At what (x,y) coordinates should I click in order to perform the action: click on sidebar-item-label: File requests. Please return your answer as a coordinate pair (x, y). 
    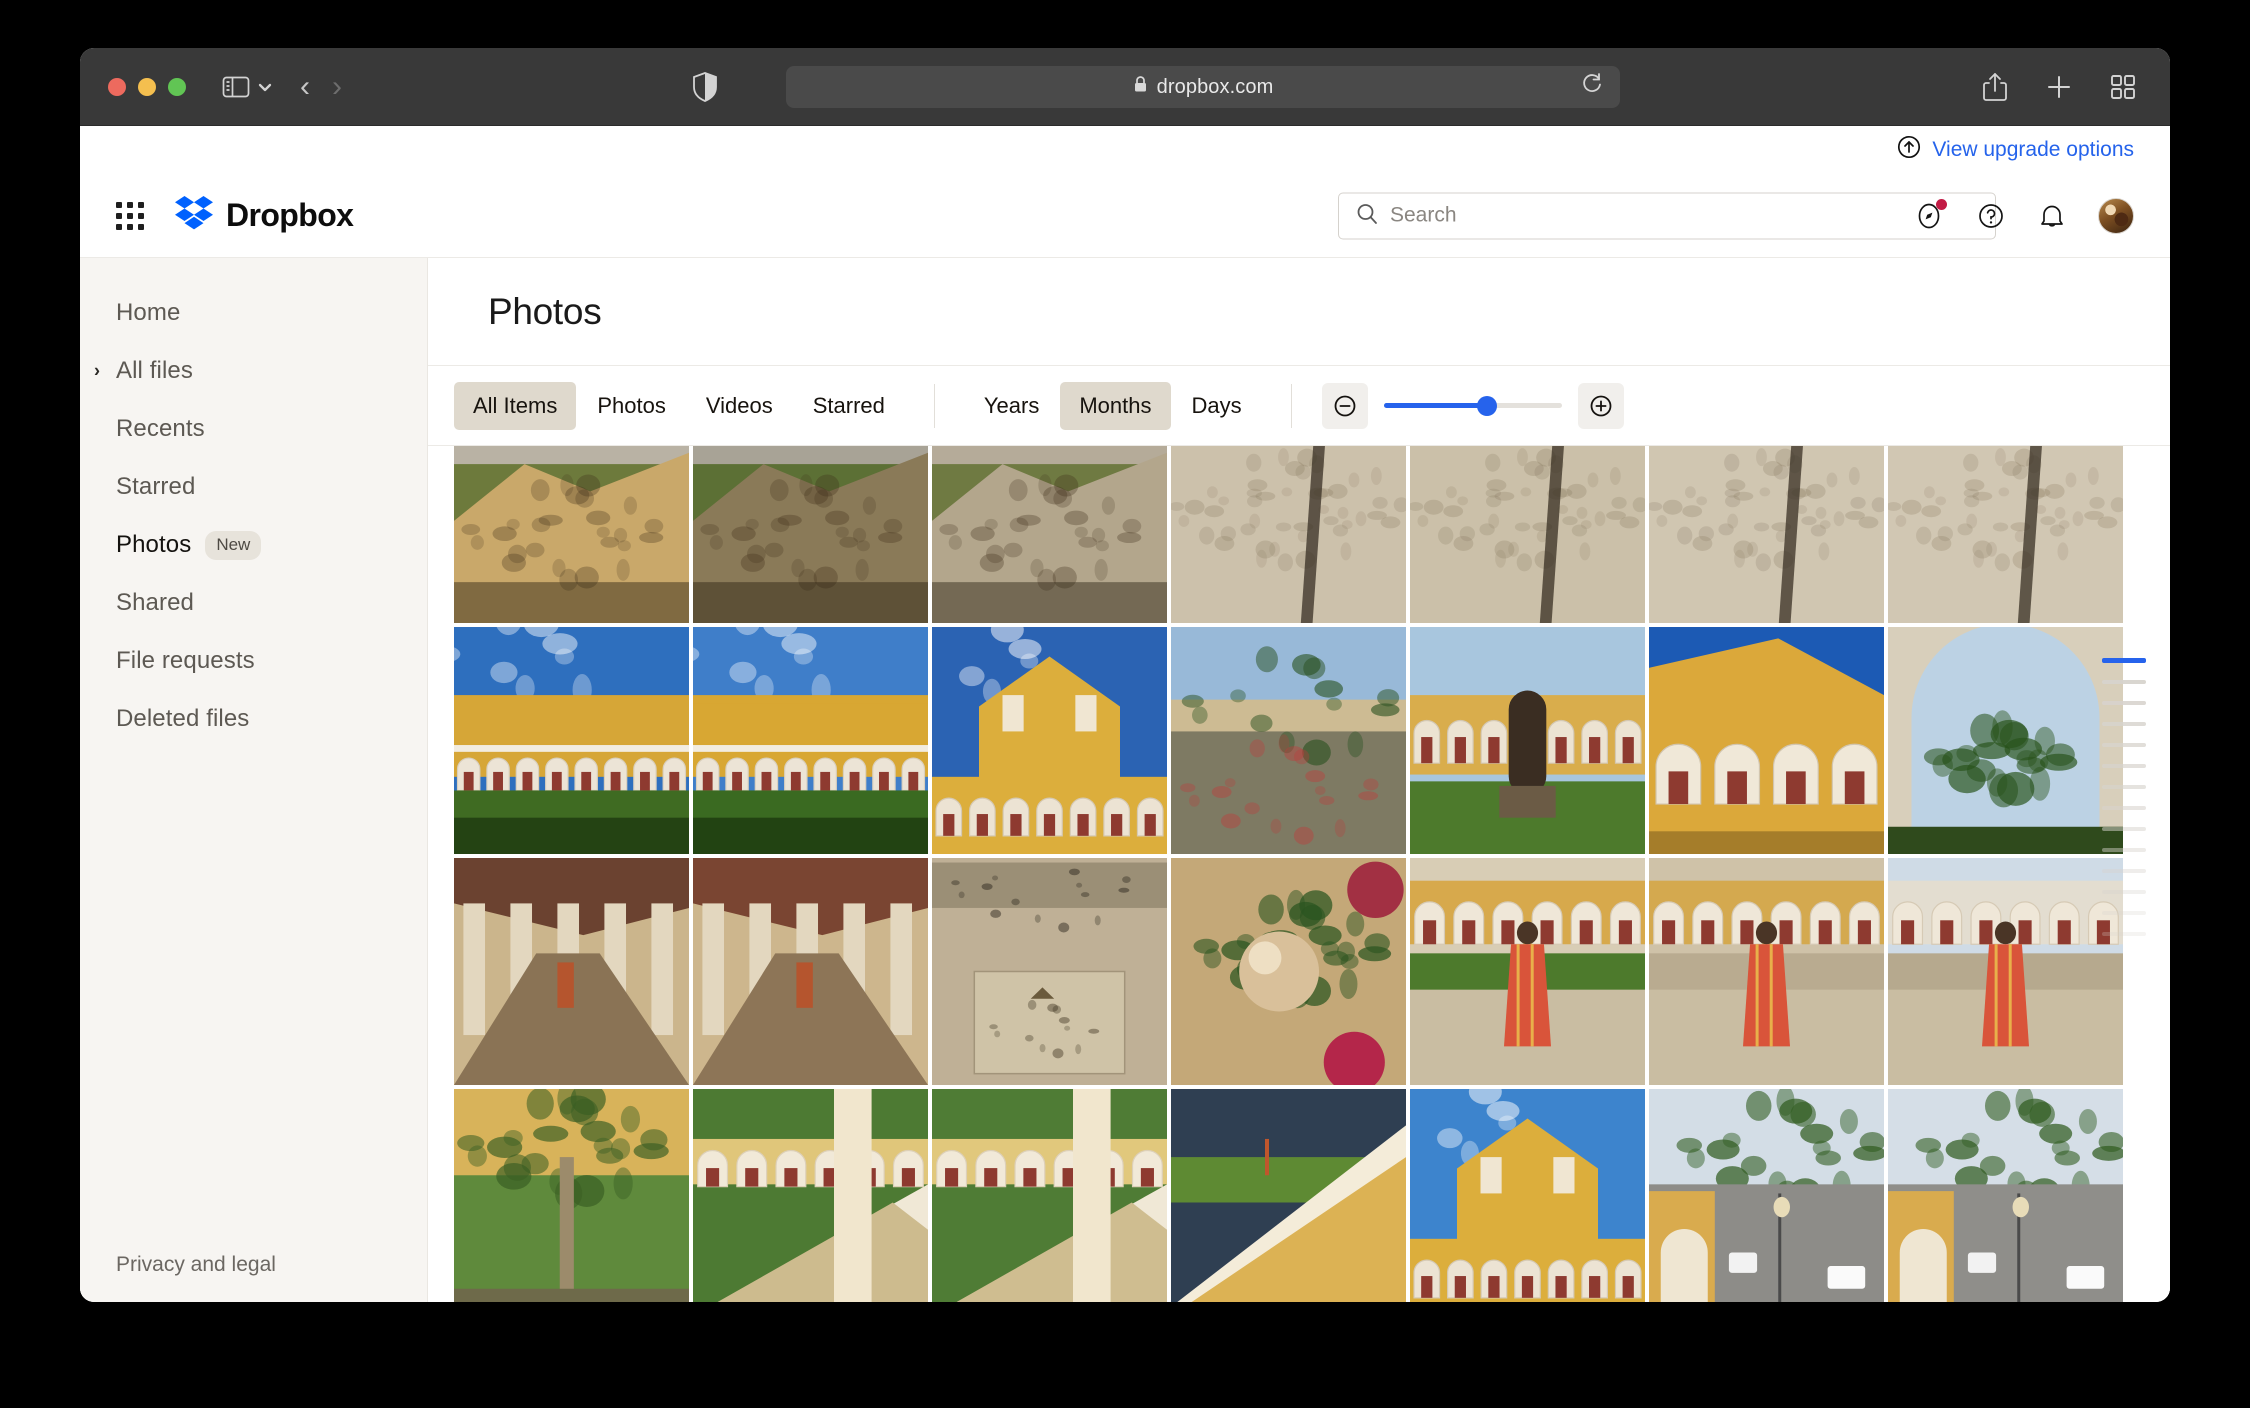
    Looking at the image, I should click on (185, 660).